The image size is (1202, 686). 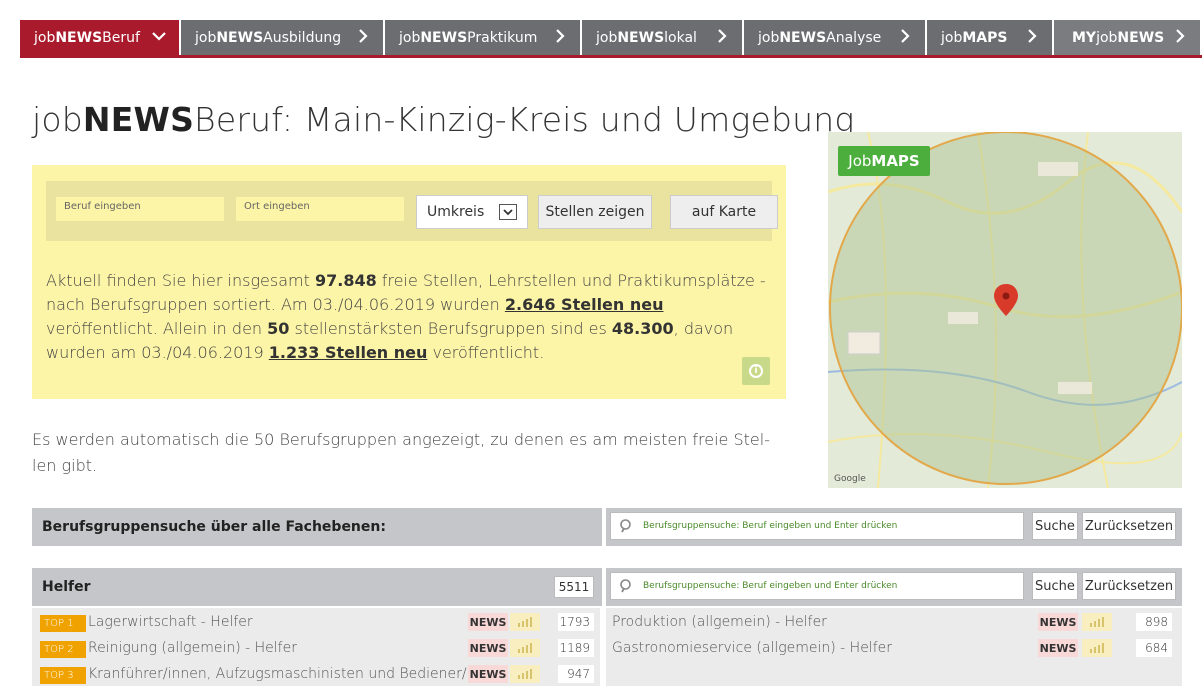 I want to click on summary-part: veröffentlicht., so click(x=486, y=352).